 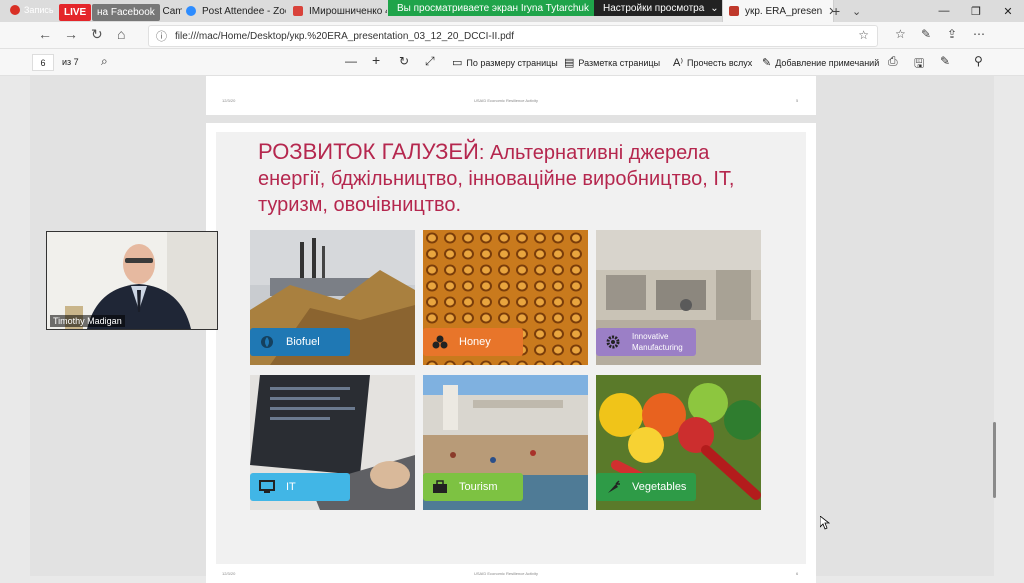 What do you see at coordinates (569, 63) in the screenshot?
I see `layout-icon: ▤` at bounding box center [569, 63].